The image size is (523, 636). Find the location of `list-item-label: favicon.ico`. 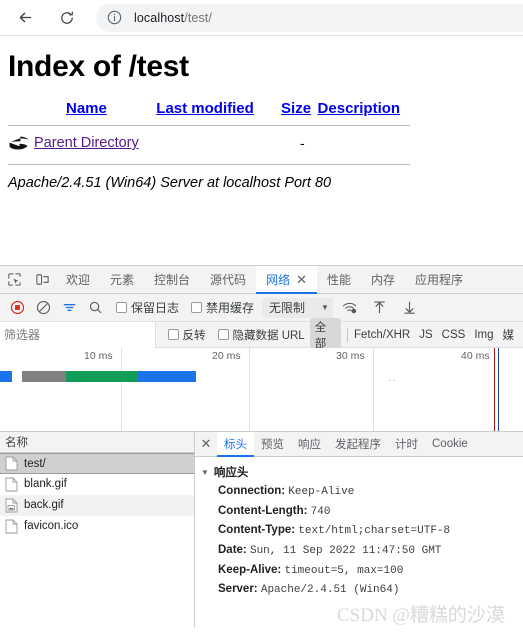

list-item-label: favicon.ico is located at coordinates (51, 526).